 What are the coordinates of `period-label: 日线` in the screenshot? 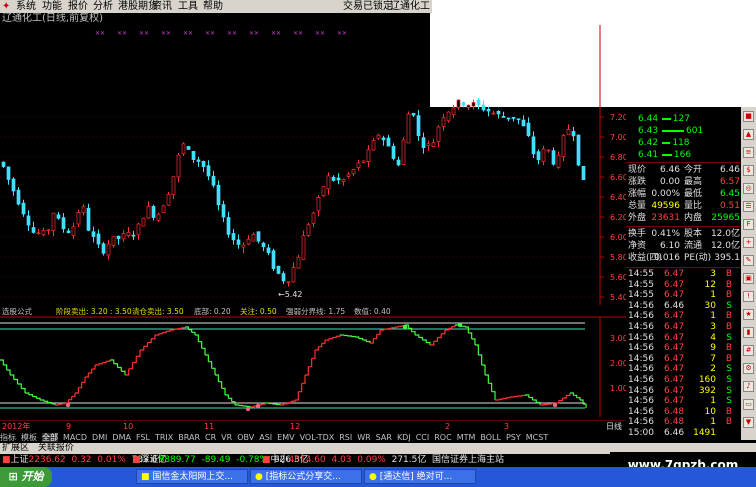 It's located at (614, 426).